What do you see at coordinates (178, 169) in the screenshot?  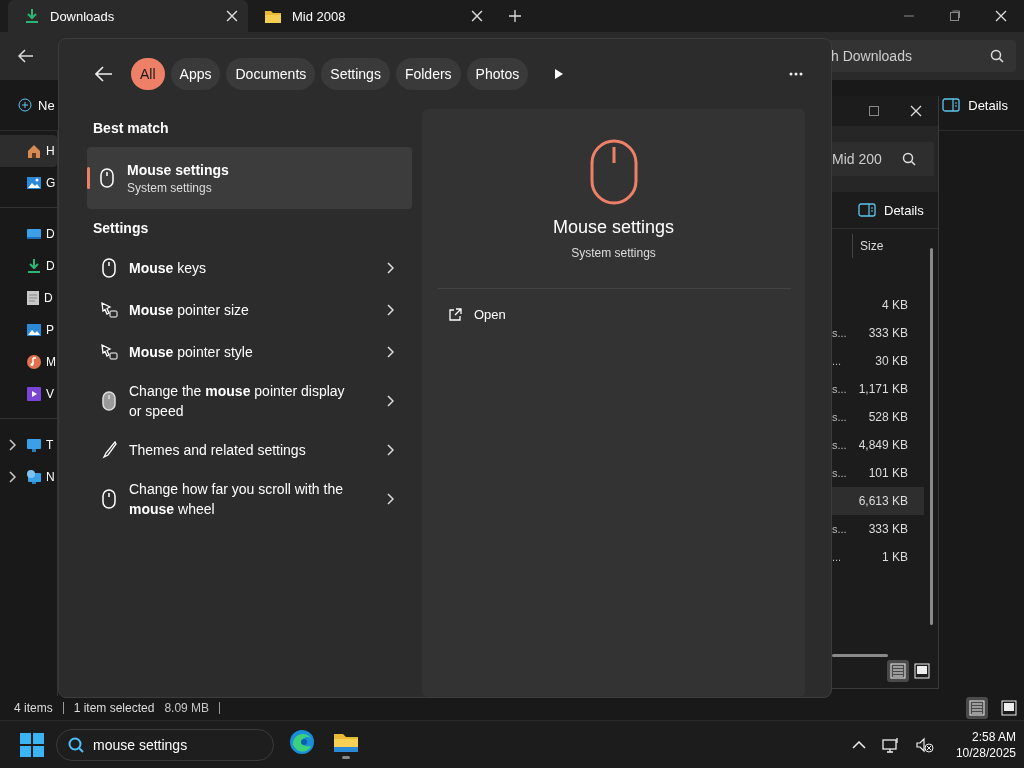 I see `item-title: Mouse settings` at bounding box center [178, 169].